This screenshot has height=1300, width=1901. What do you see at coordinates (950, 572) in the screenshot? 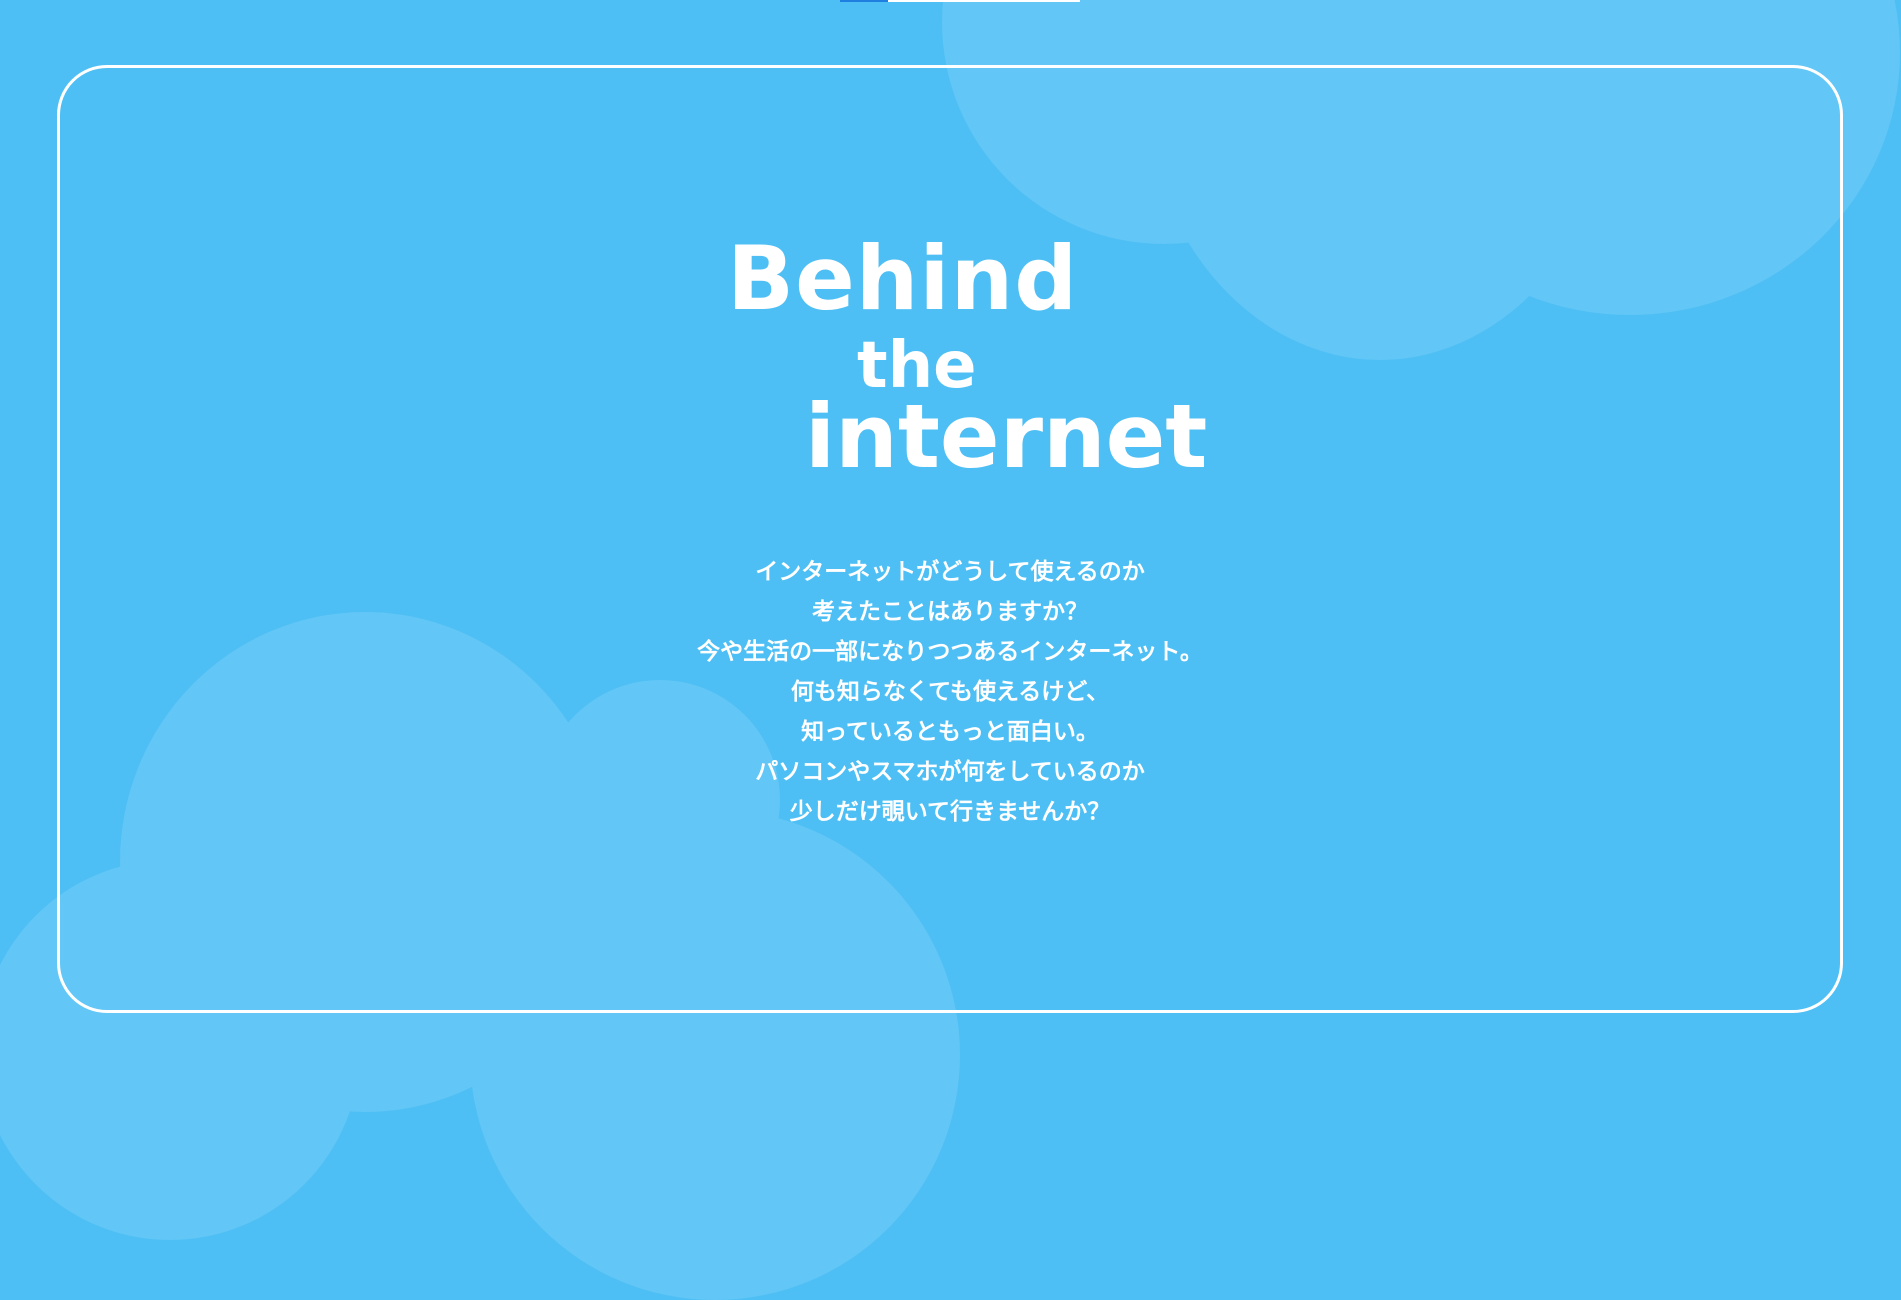
I see `intro-line: インターネットがどうして使えるのか` at bounding box center [950, 572].